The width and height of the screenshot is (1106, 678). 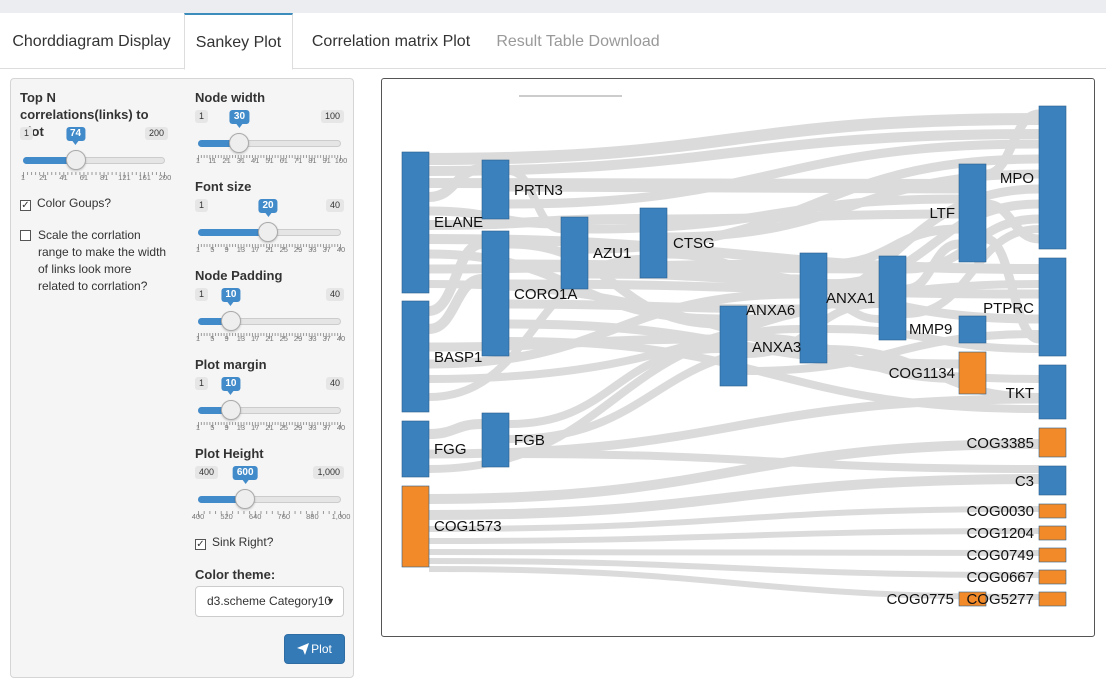 I want to click on slider-tick-label: 21, so click(x=269, y=427).